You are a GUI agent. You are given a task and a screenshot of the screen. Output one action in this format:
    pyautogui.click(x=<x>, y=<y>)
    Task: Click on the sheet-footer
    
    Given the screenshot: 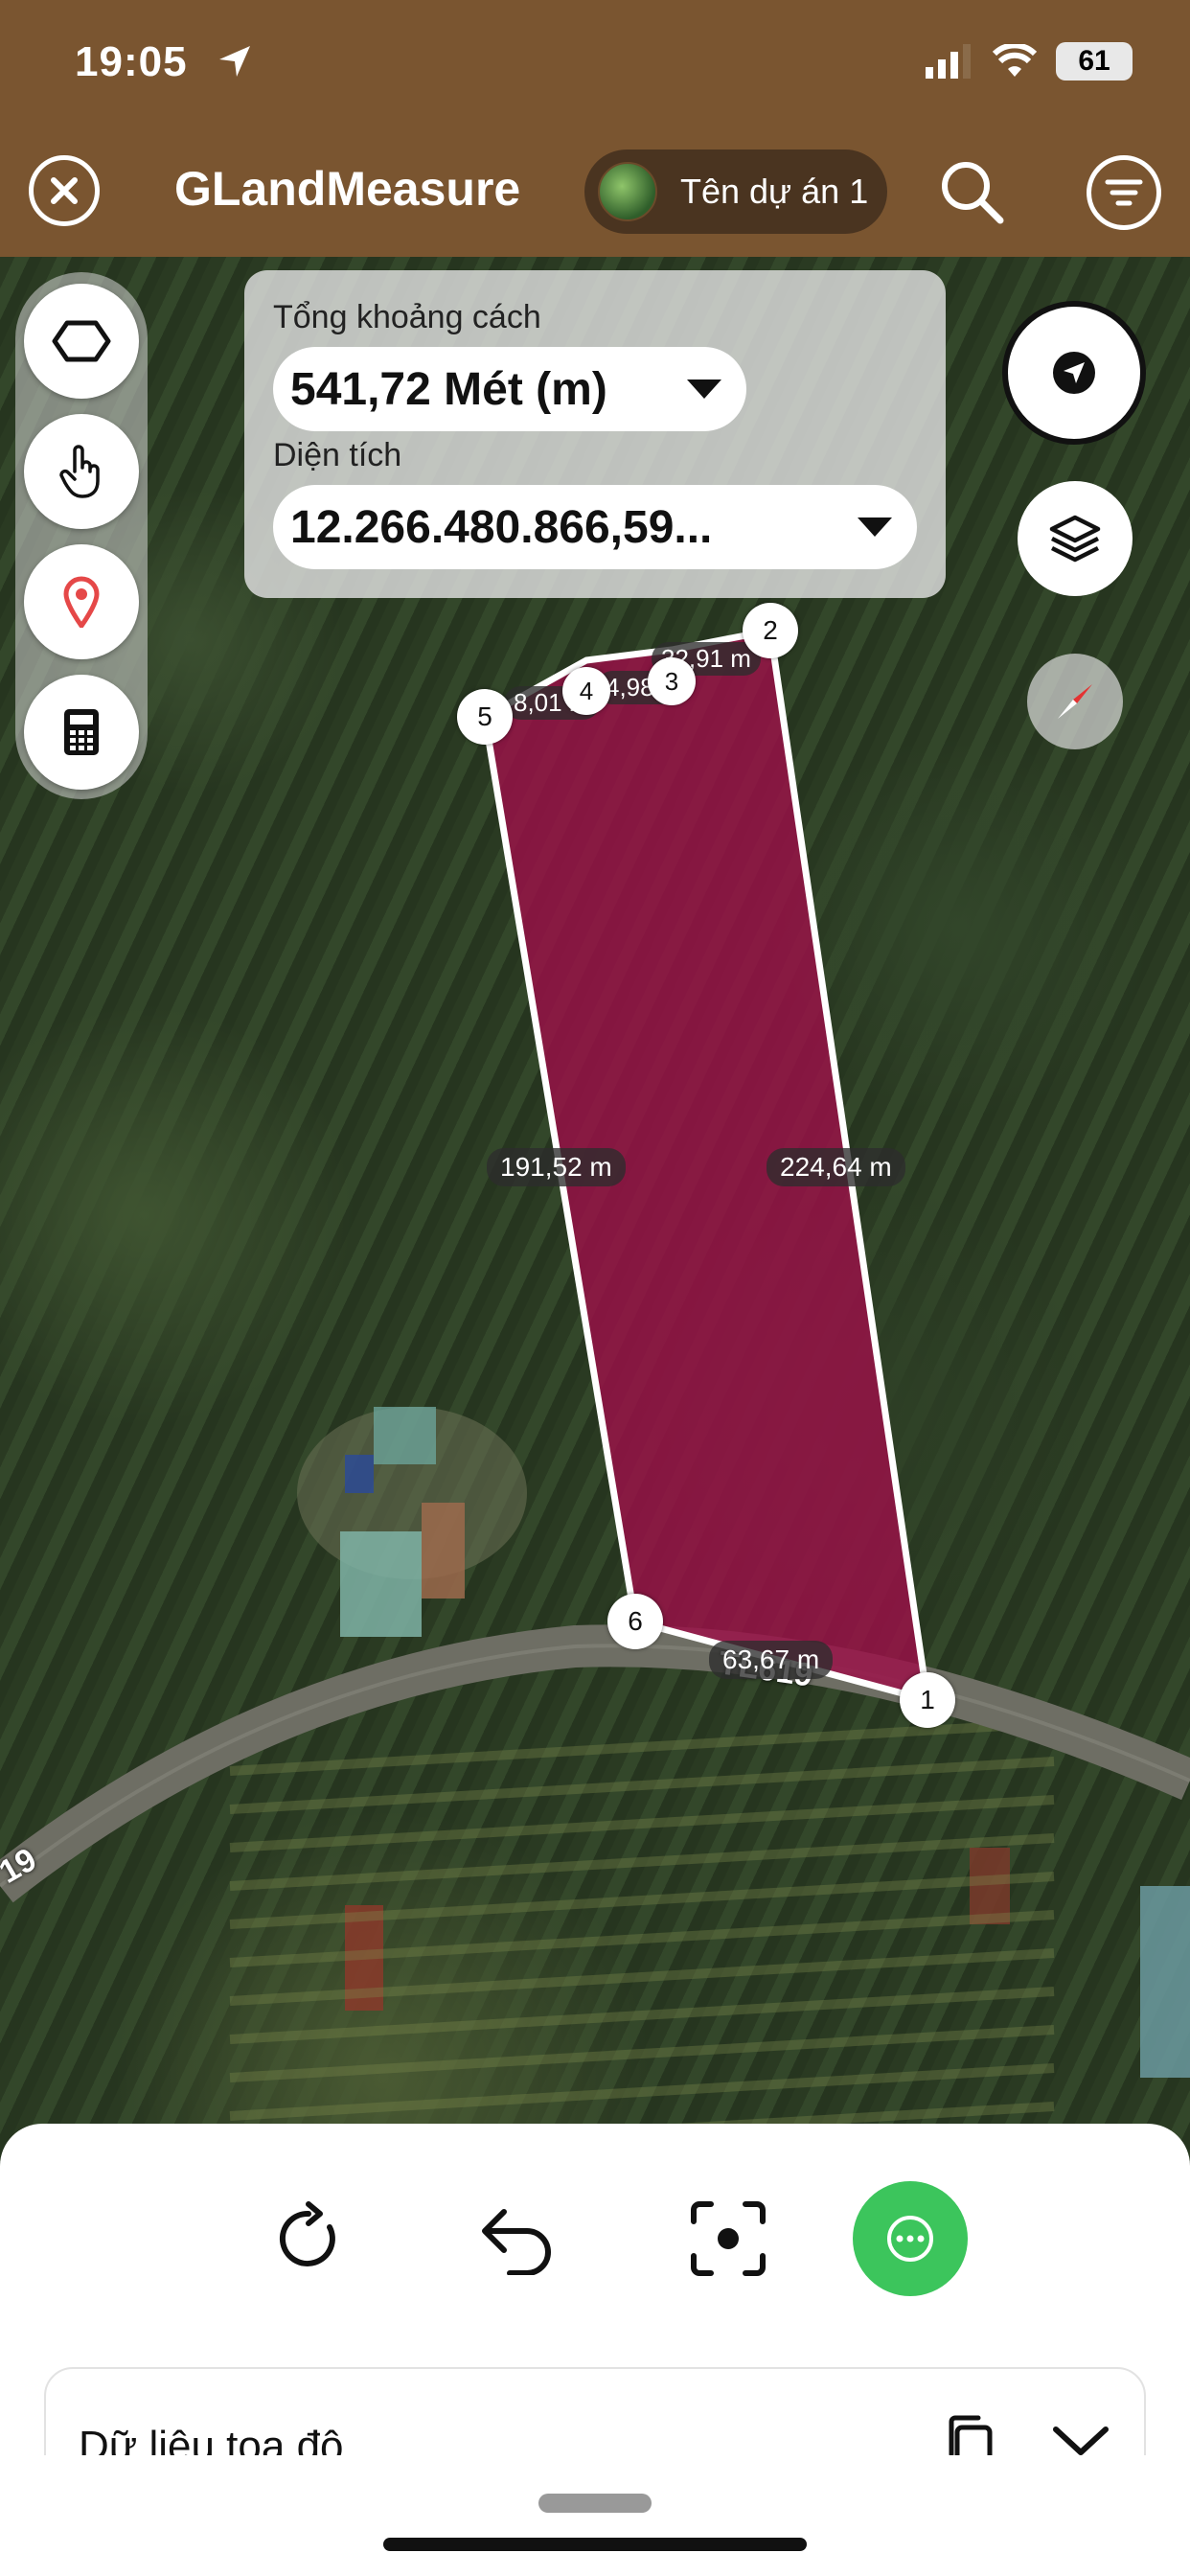 What is the action you would take?
    pyautogui.click(x=595, y=2515)
    